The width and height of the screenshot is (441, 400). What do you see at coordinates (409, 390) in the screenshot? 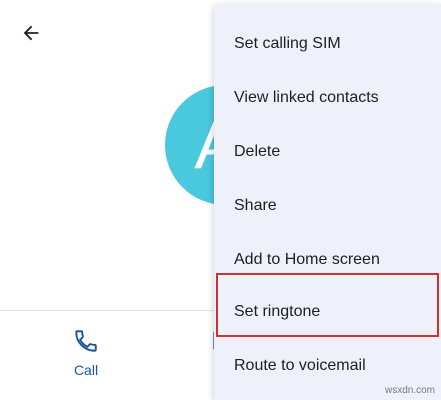
I see `watermark-text: wsxdn.com` at bounding box center [409, 390].